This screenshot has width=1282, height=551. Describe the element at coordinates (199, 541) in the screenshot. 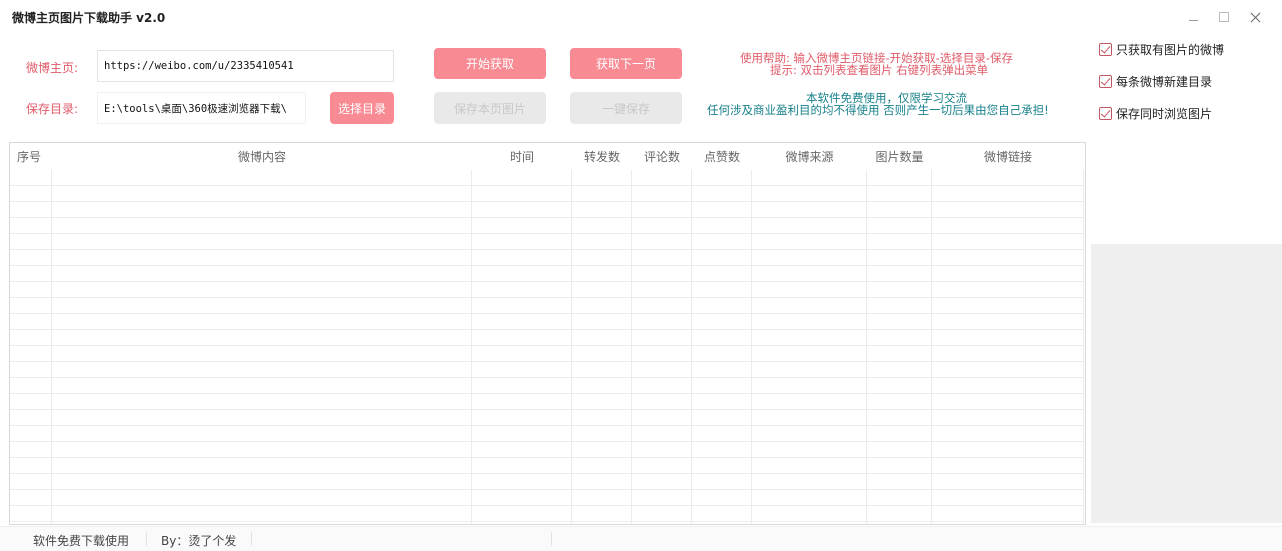

I see `status-author-text: By：烫了个发` at that location.